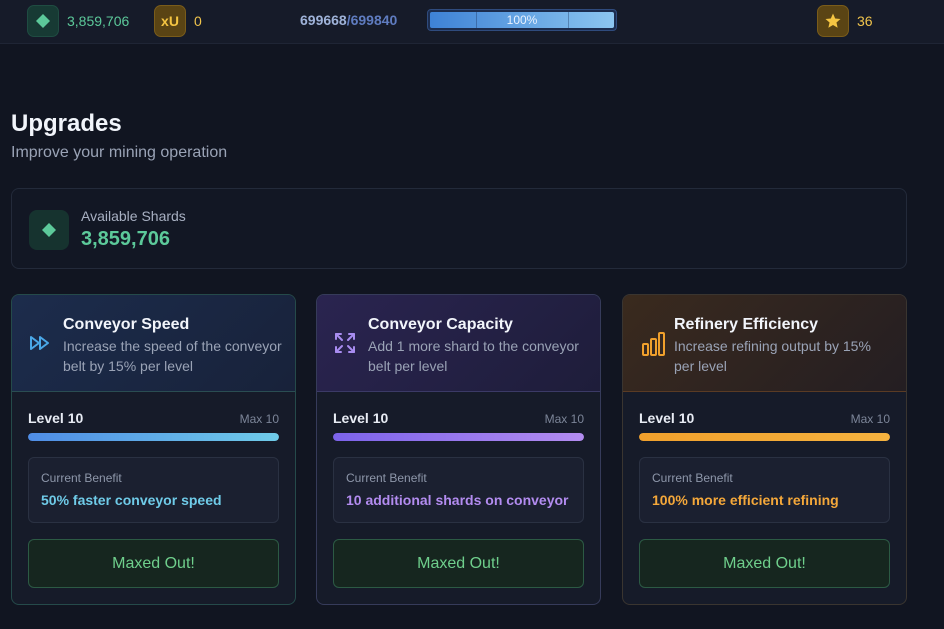  What do you see at coordinates (348, 20) in the screenshot?
I see `xp-readout: 699668/699840` at bounding box center [348, 20].